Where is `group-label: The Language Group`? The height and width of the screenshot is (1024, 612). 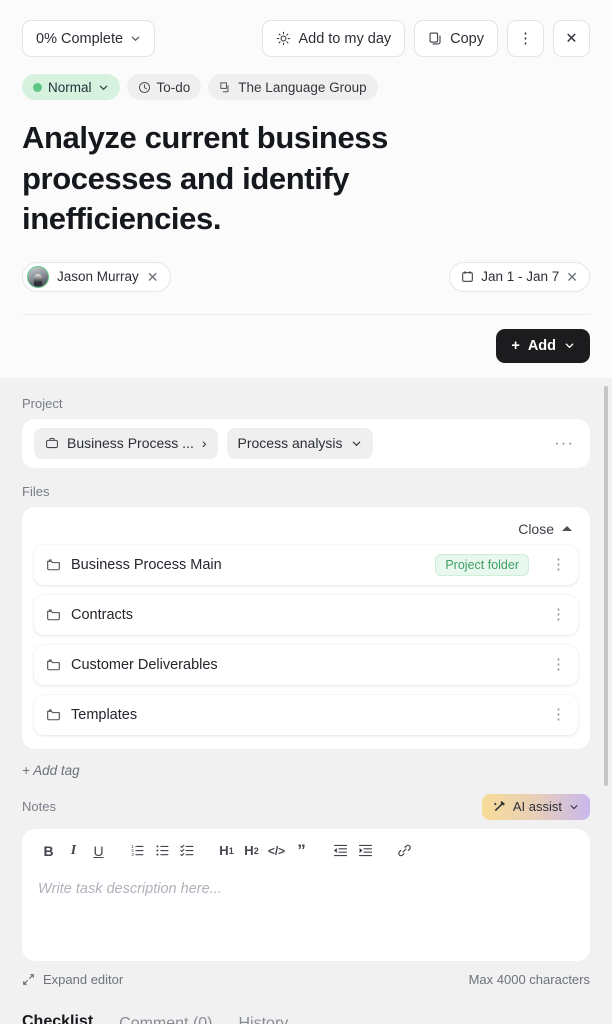
group-label: The Language Group is located at coordinates (302, 87).